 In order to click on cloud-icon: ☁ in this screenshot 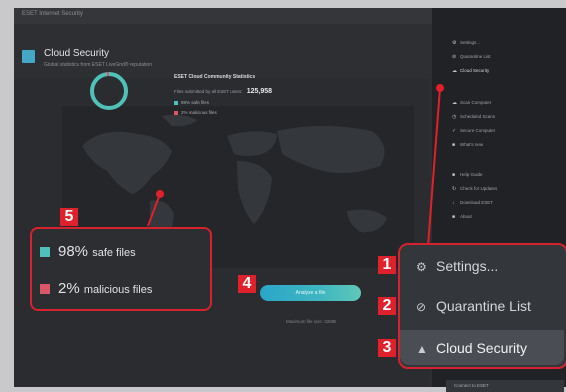, I will do `click(454, 71)`.